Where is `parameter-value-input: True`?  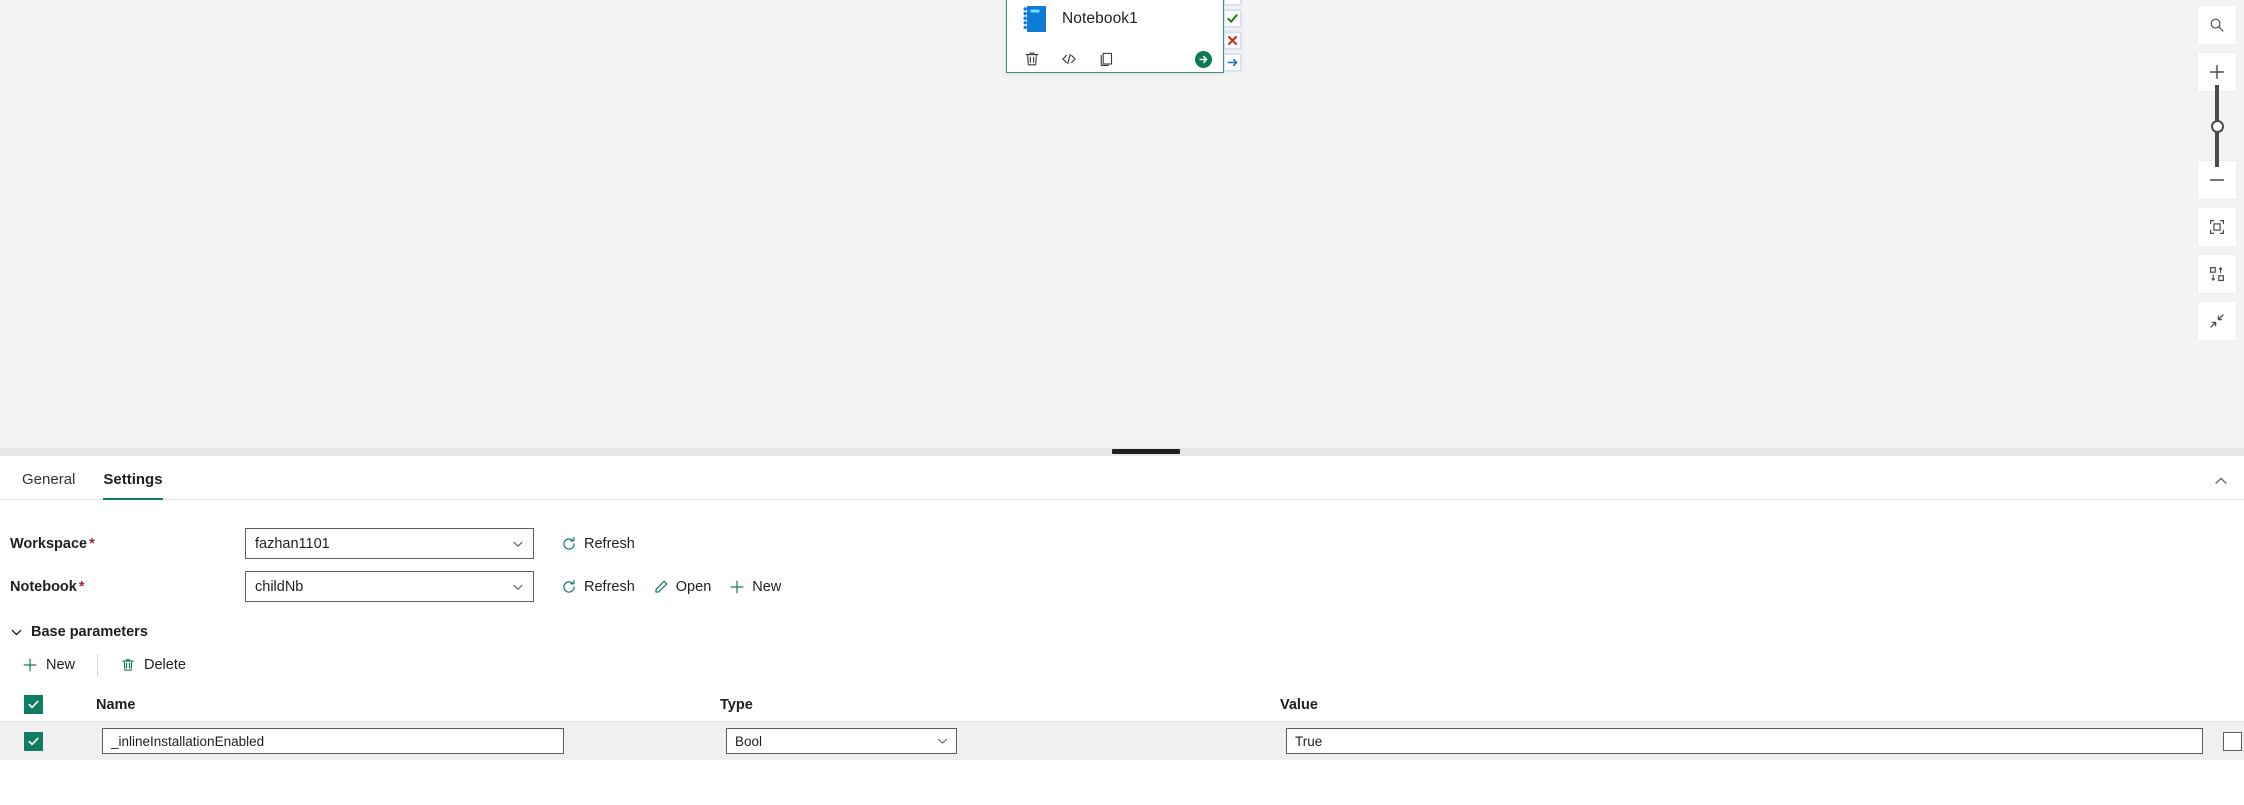
parameter-value-input: True is located at coordinates (1744, 741).